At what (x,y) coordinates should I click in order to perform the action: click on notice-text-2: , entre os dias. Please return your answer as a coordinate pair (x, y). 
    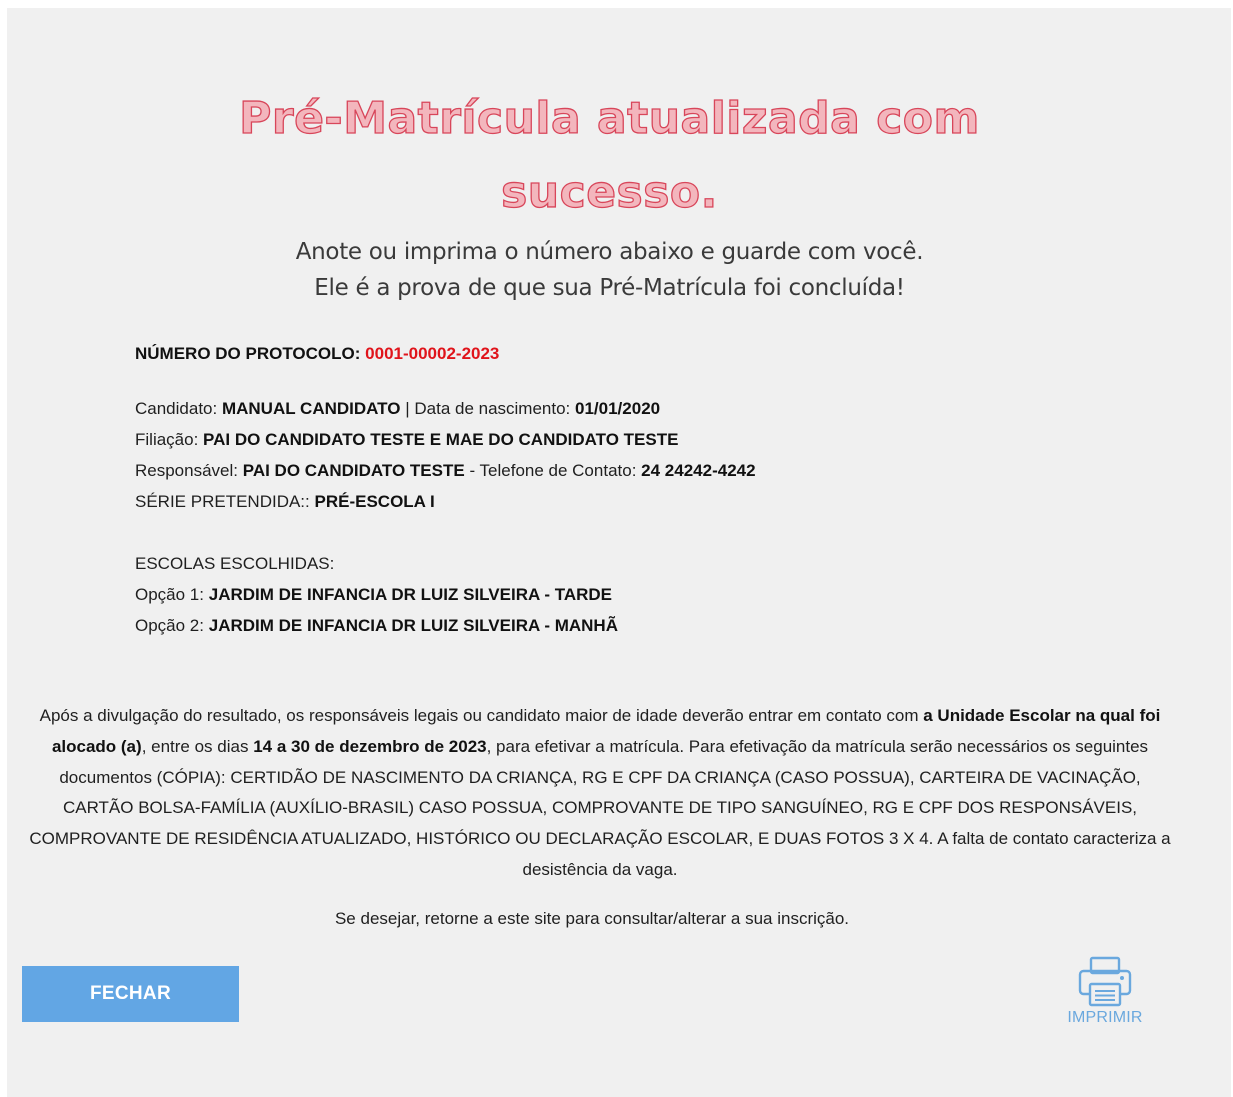
    Looking at the image, I should click on (197, 746).